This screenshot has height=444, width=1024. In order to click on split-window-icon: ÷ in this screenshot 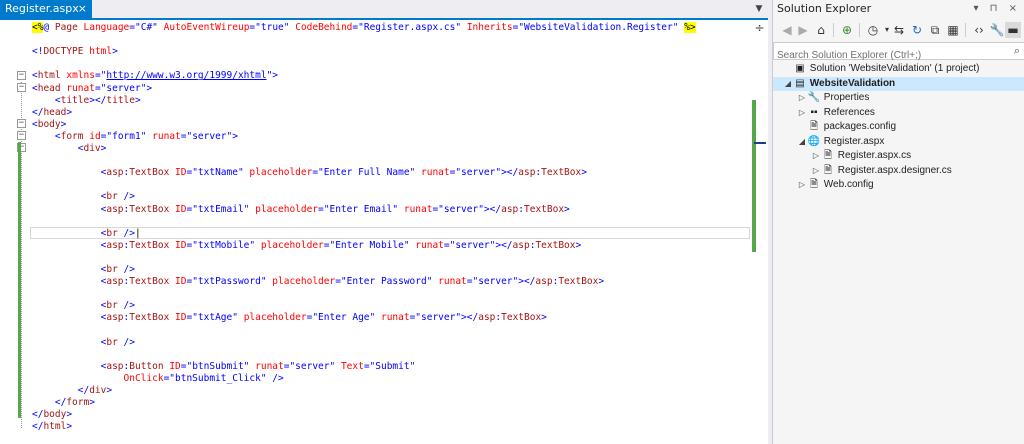, I will do `click(759, 28)`.